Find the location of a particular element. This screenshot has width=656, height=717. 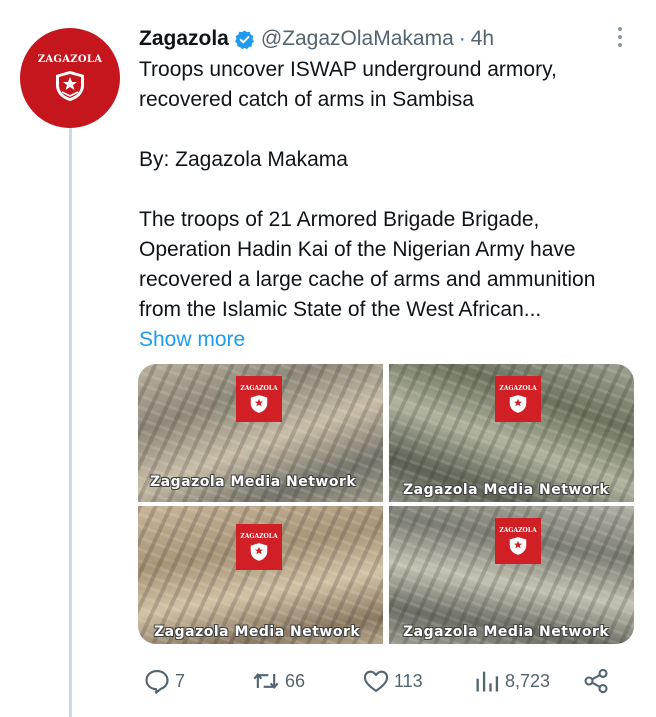

avatar: ZAGAZOLA is located at coordinates (70, 78).